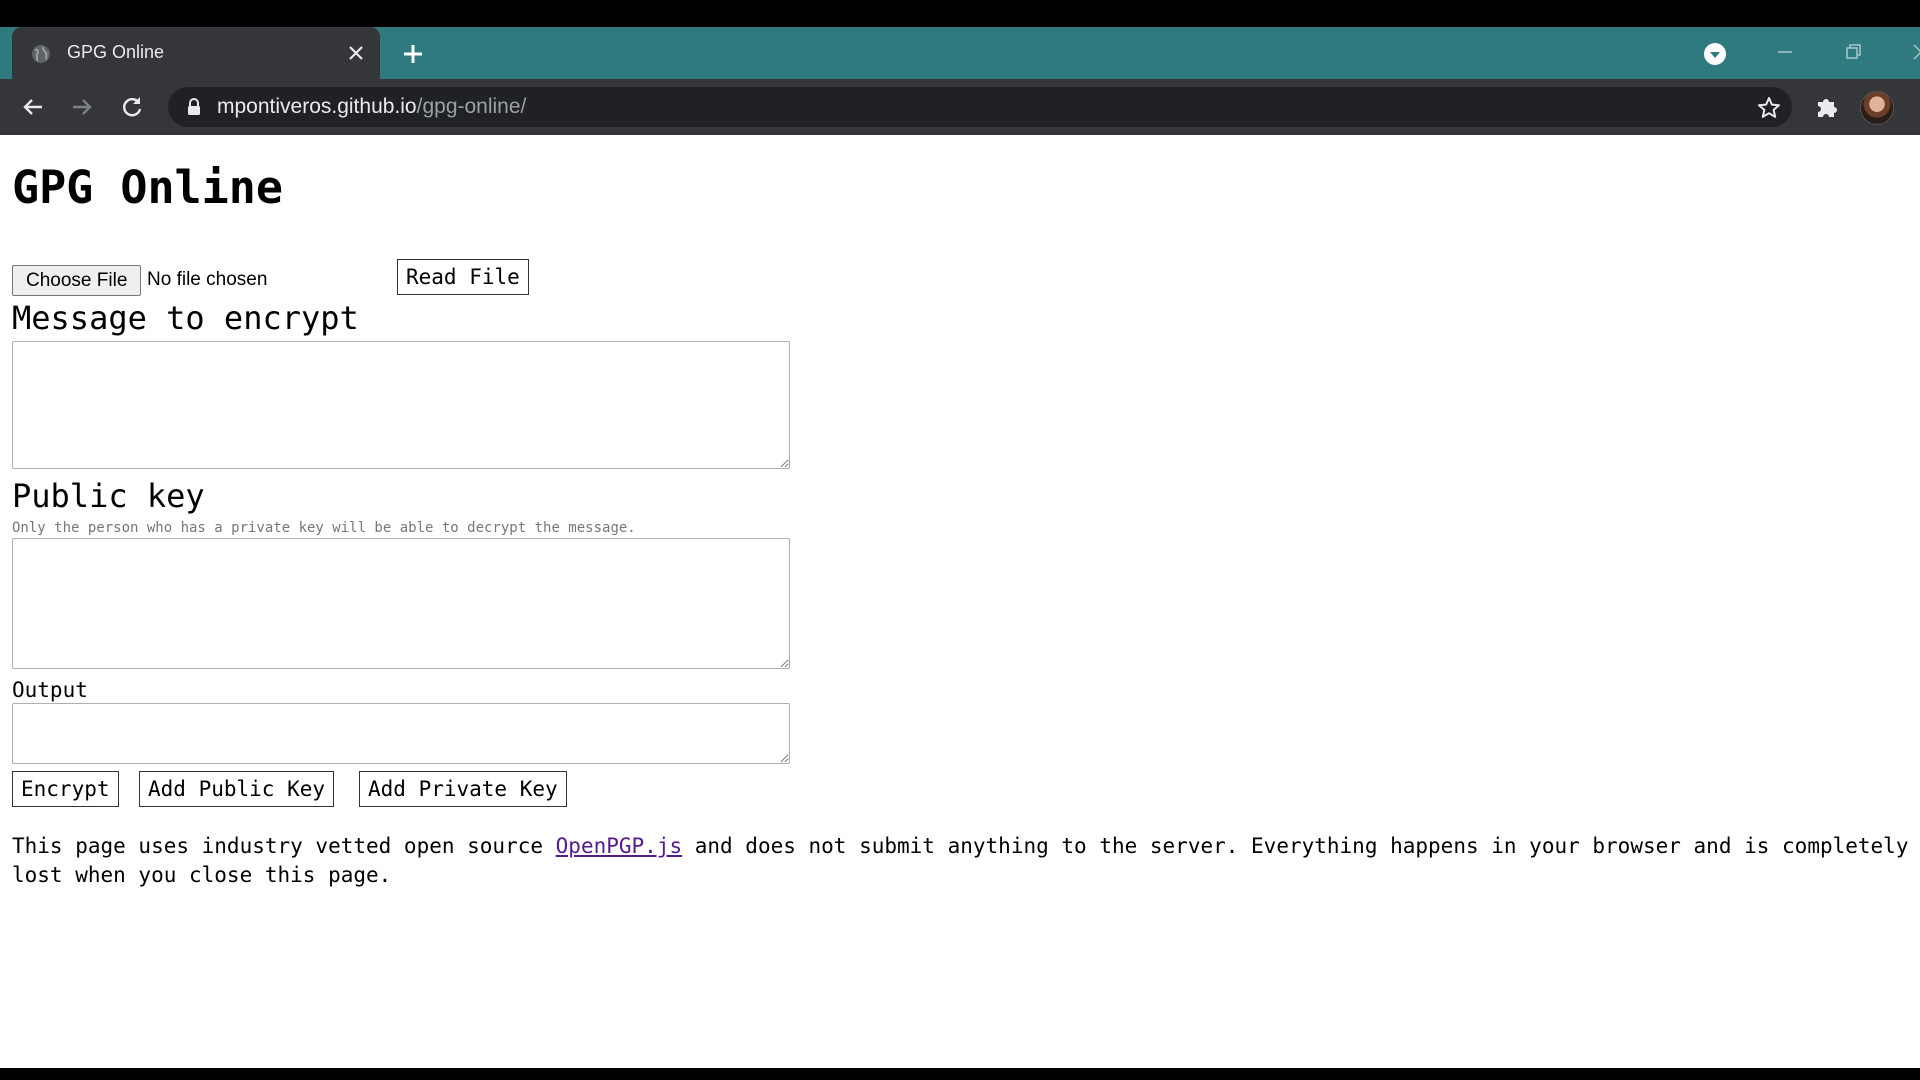 The width and height of the screenshot is (1920, 1080). Describe the element at coordinates (463, 789) in the screenshot. I see `add-private-key-button: Add Private Key` at that location.